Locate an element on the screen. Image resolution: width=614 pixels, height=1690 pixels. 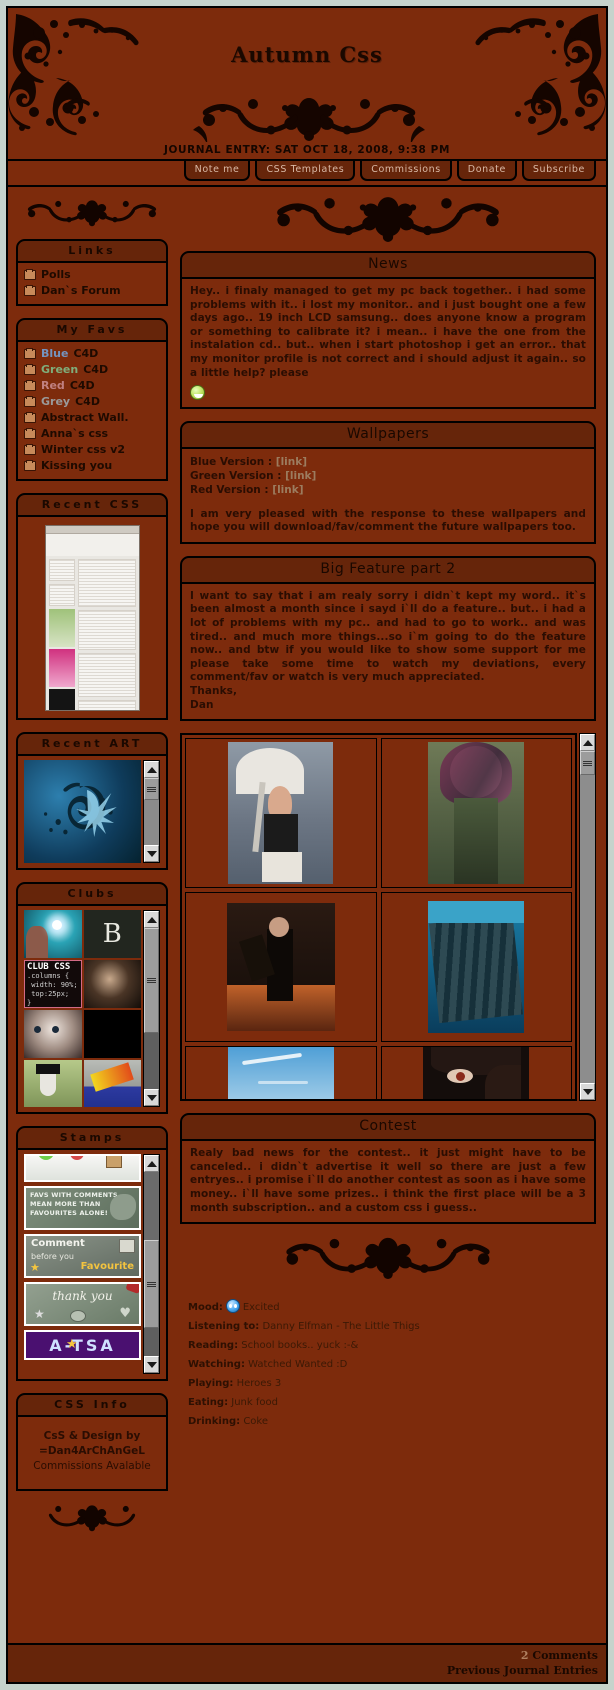
fav-item-blue-c4d: Blue C4D is located at coordinates (92, 354).